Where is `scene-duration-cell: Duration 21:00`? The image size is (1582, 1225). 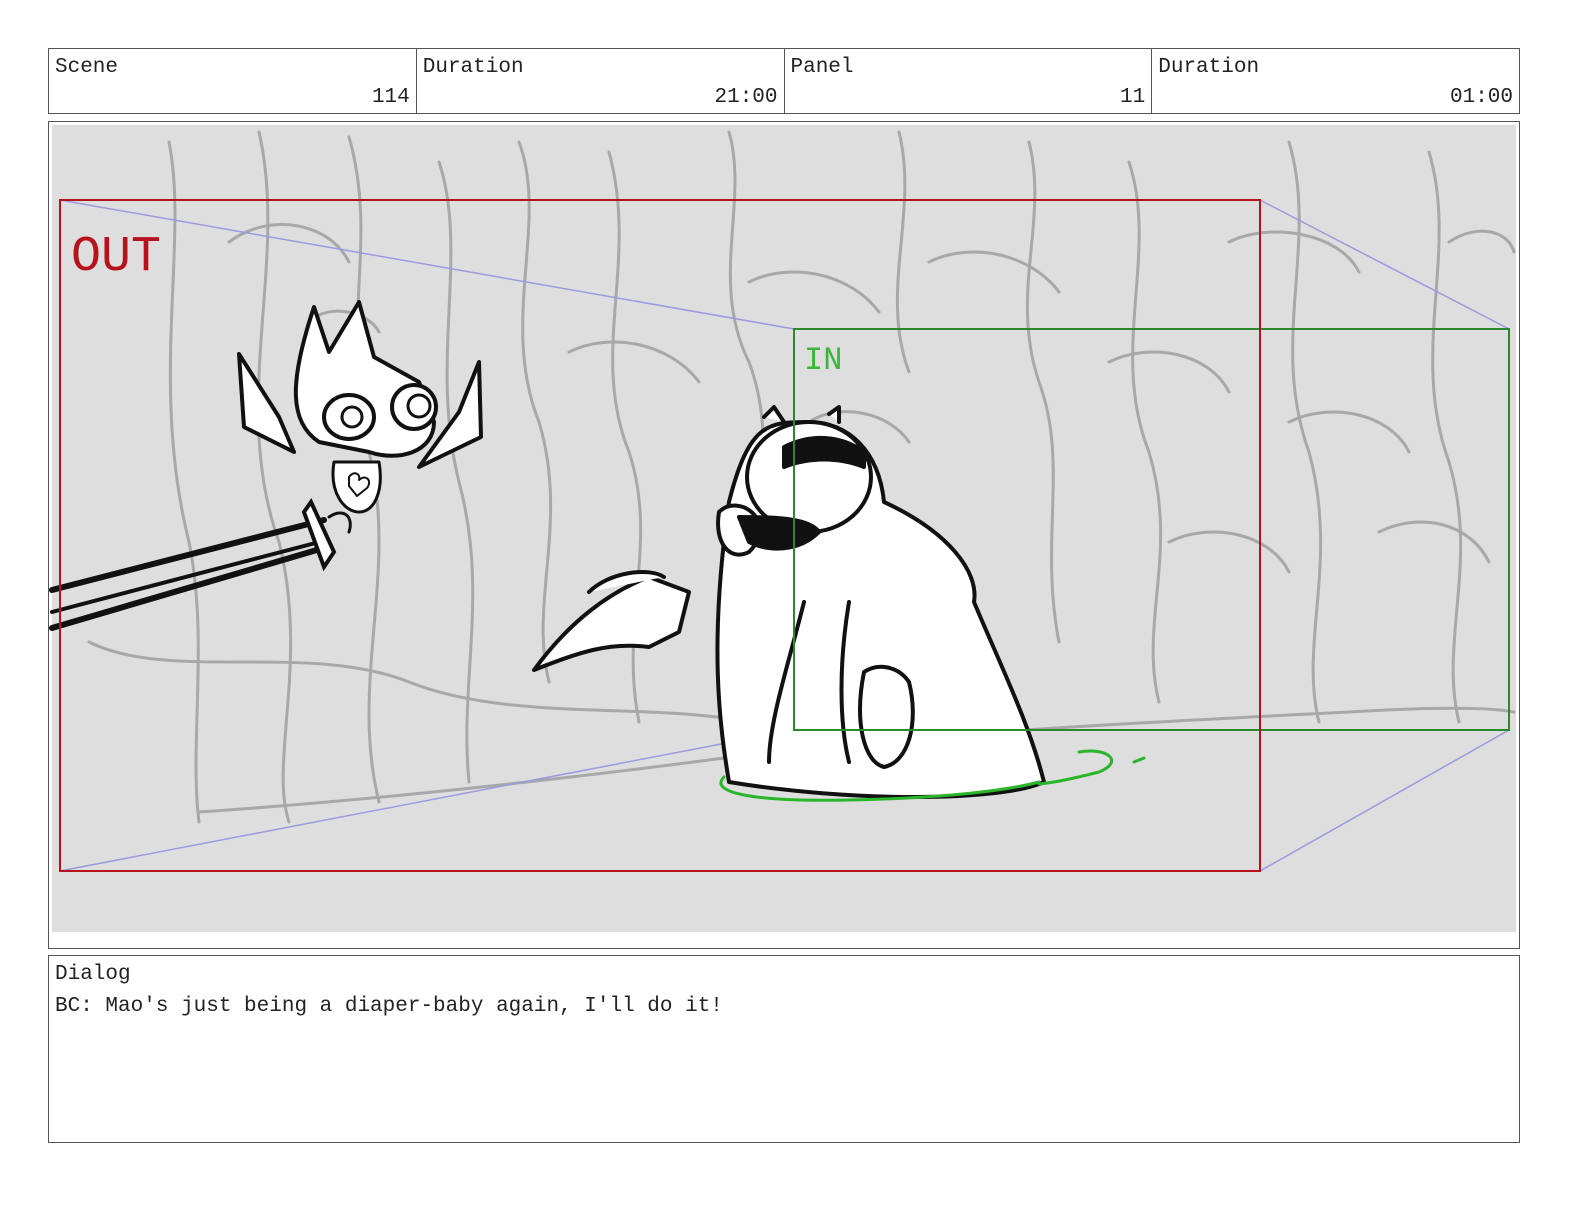 scene-duration-cell: Duration 21:00 is located at coordinates (601, 81).